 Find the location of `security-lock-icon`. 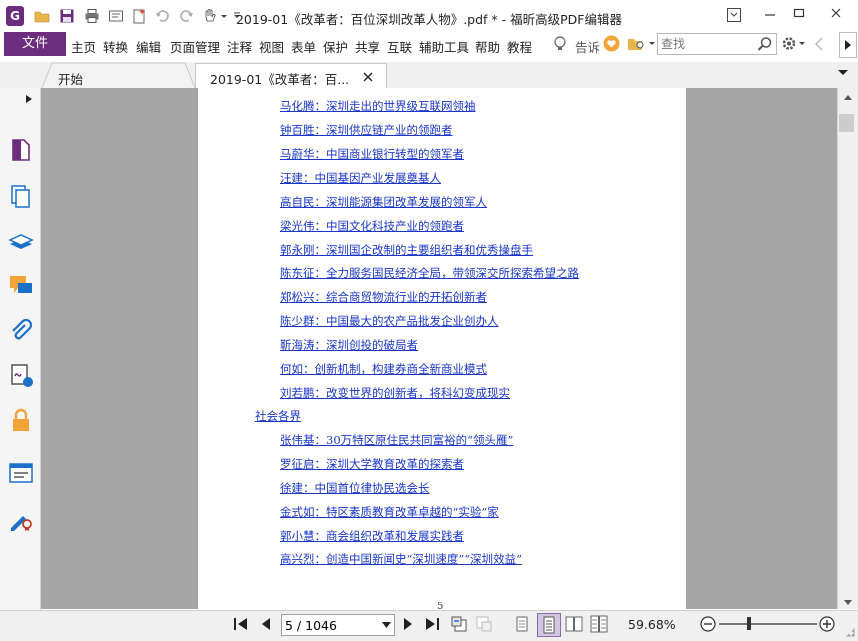

security-lock-icon is located at coordinates (21, 420).